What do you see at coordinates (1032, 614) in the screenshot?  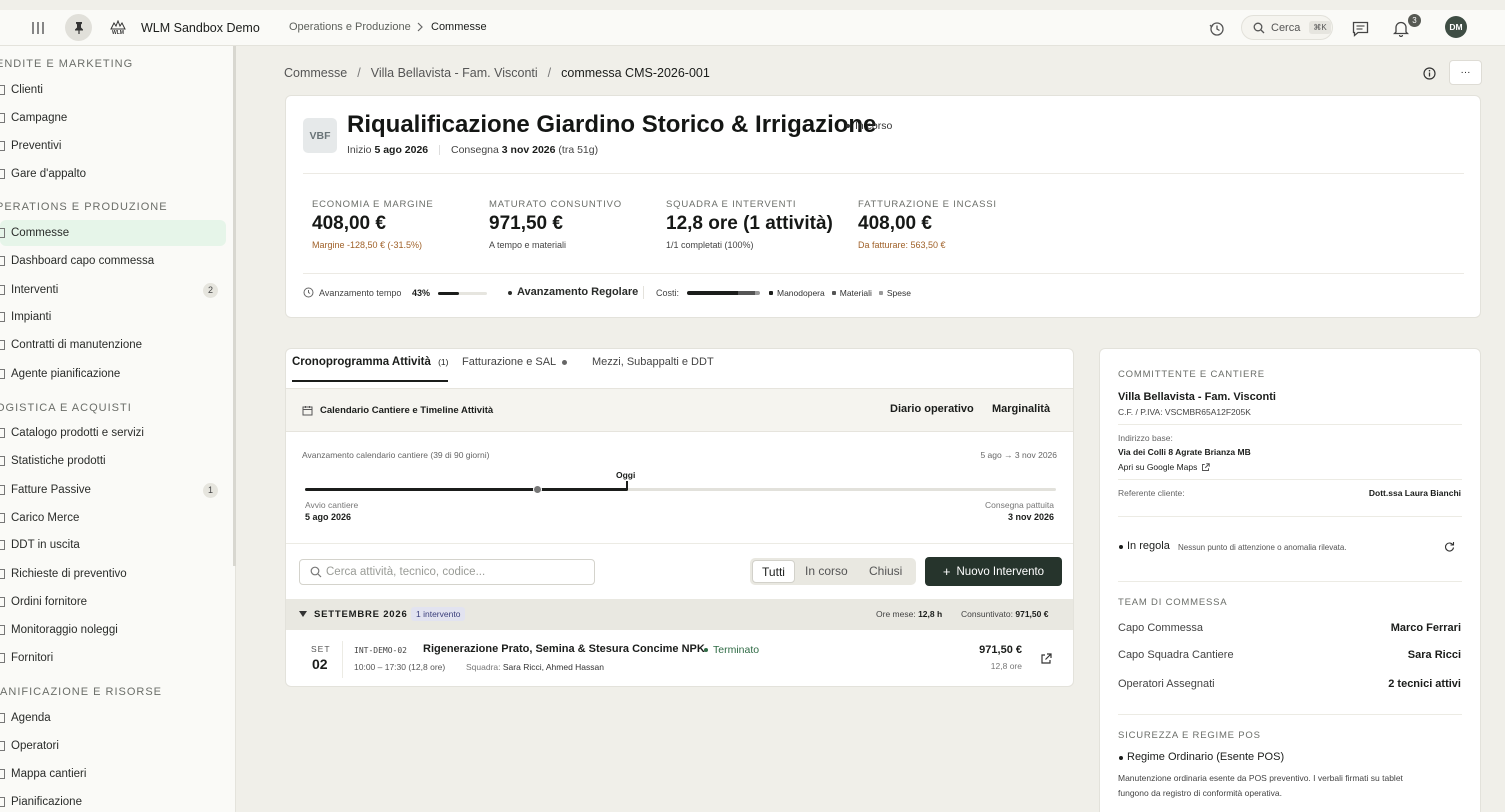 I see `cons-value: 971,50 €` at bounding box center [1032, 614].